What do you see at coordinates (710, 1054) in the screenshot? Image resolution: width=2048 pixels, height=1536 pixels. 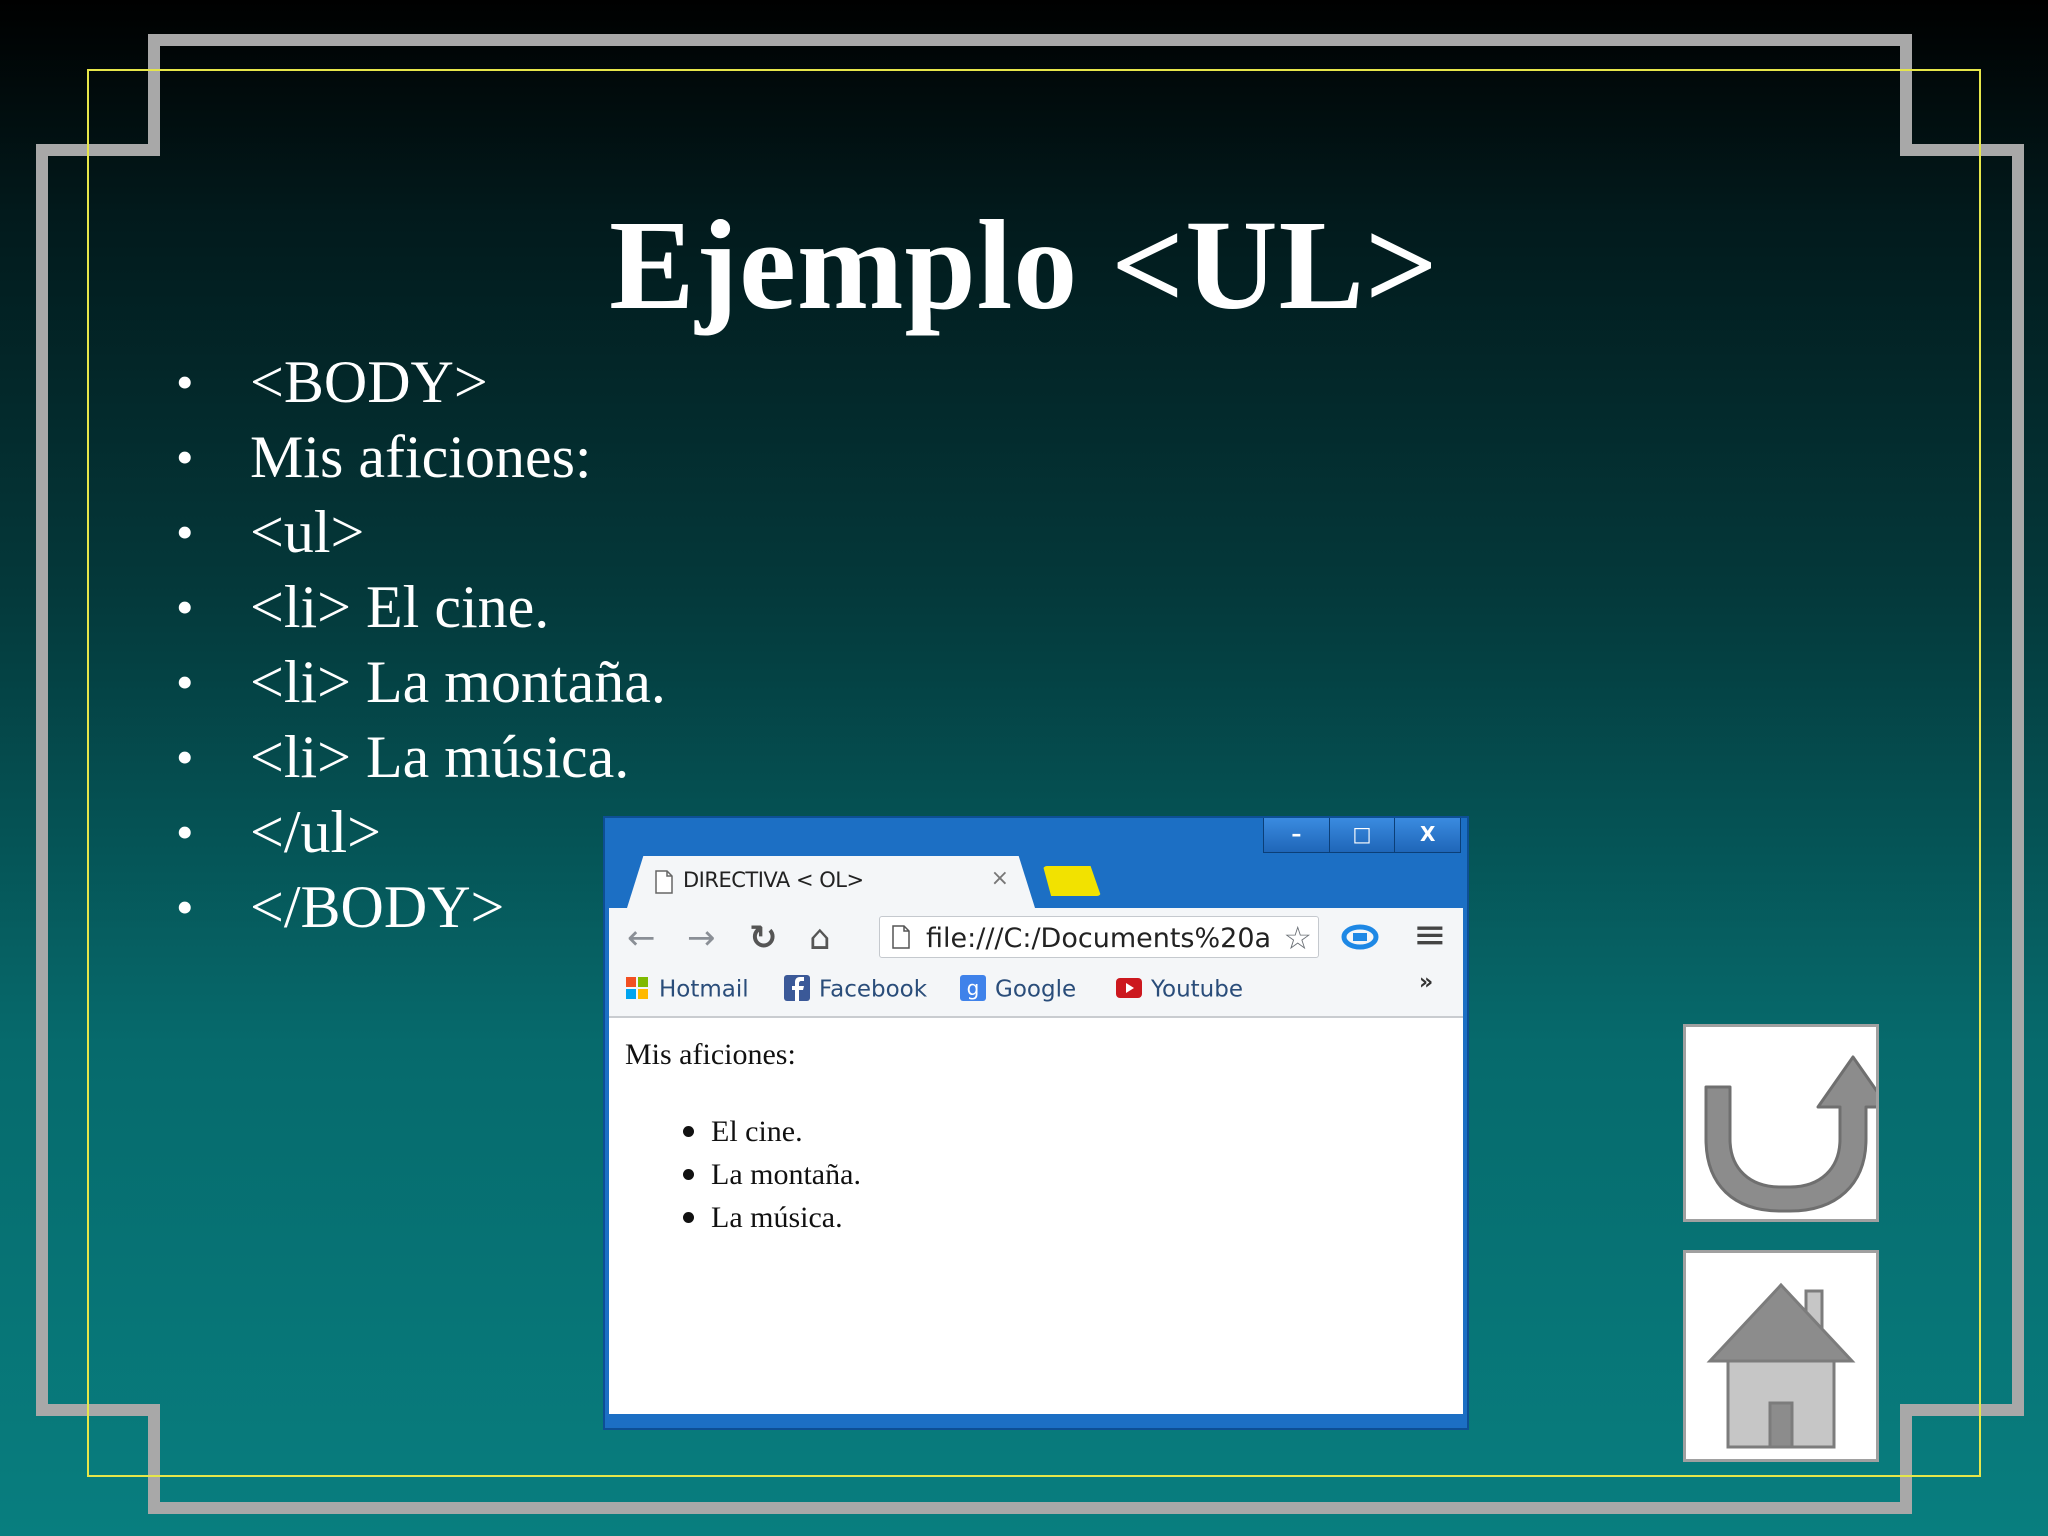 I see `page-heading: Mis aficiones:` at bounding box center [710, 1054].